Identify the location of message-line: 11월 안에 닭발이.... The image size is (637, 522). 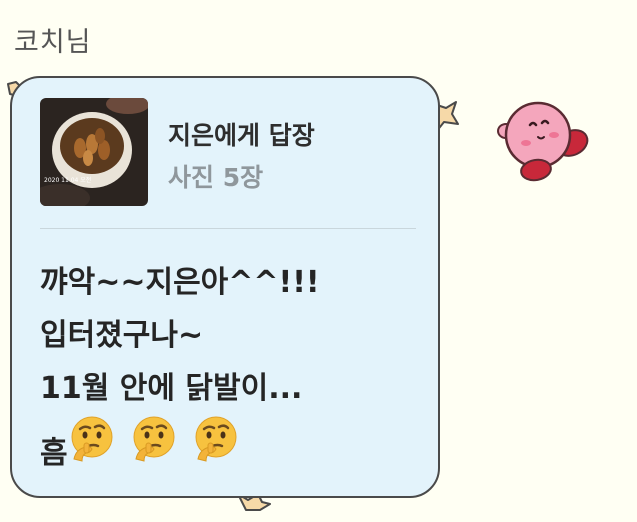
(171, 388).